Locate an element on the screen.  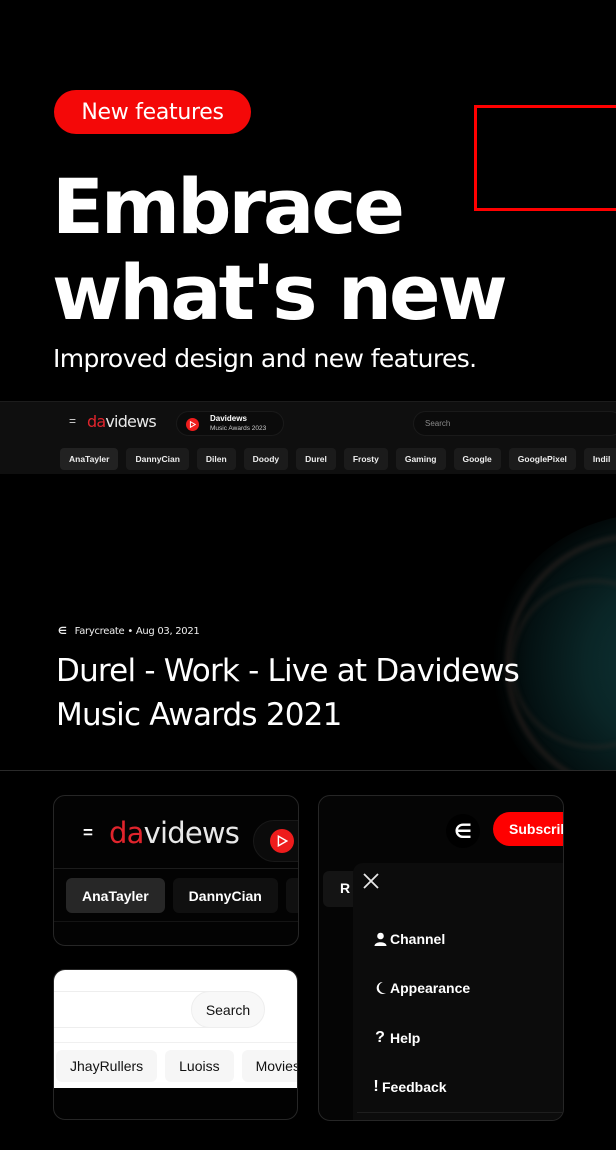
search-button: Search is located at coordinates (228, 1009).